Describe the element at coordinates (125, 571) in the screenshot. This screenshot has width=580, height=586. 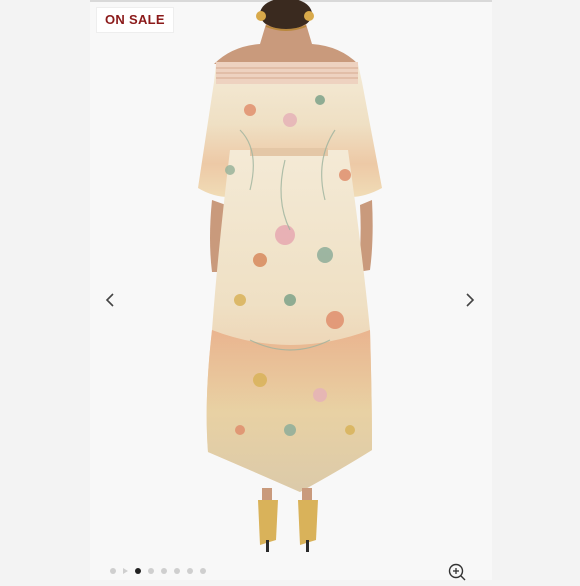
I see `video-play-icon` at that location.